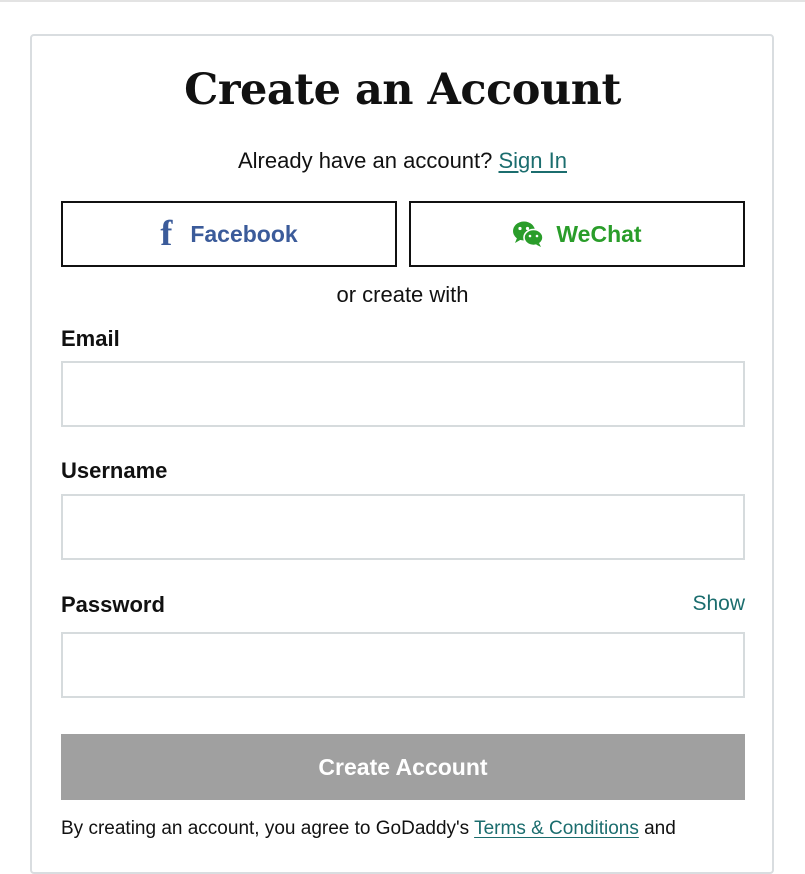  What do you see at coordinates (114, 470) in the screenshot?
I see `username-label: Username` at bounding box center [114, 470].